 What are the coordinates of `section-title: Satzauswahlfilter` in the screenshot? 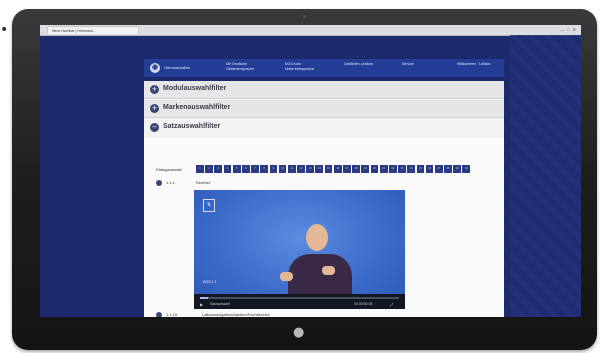 It's located at (192, 126).